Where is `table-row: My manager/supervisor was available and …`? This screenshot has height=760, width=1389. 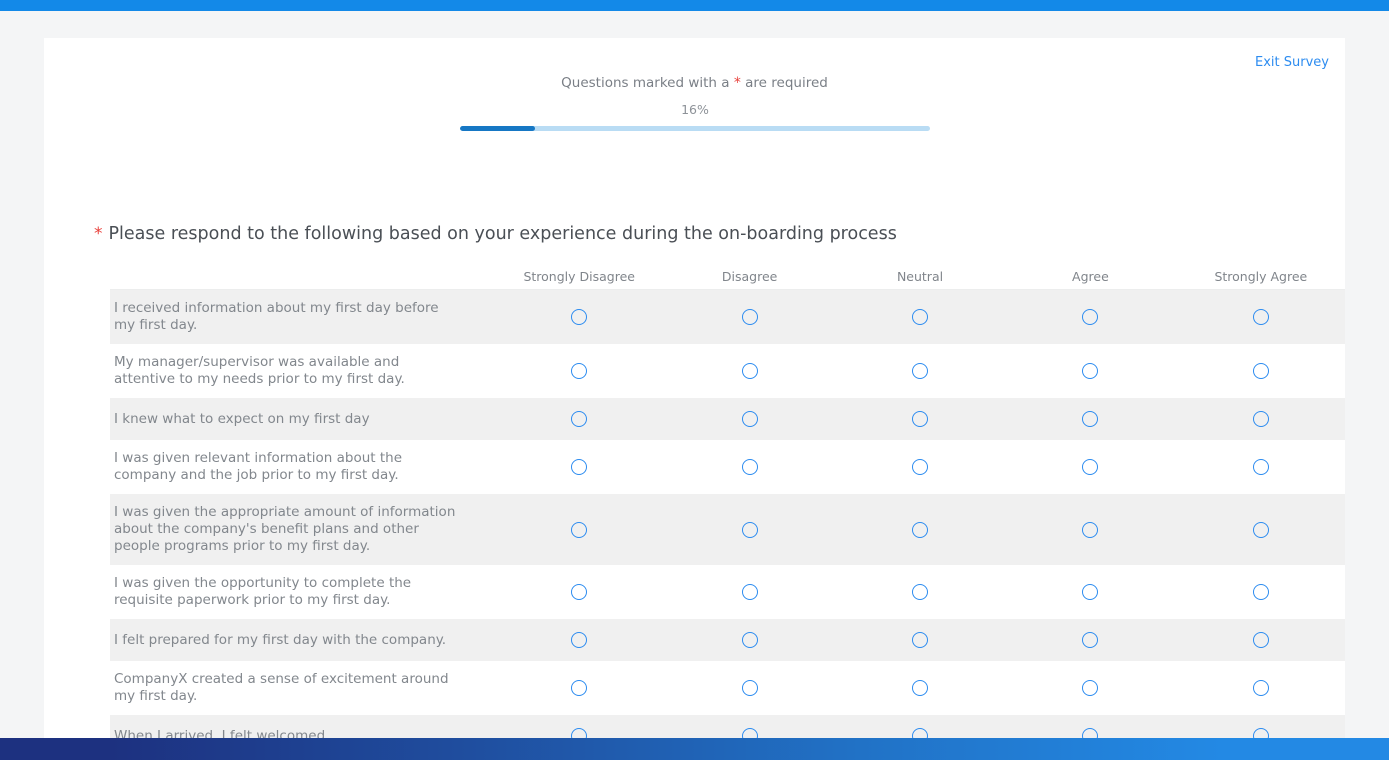
table-row: My manager/supervisor was available and … is located at coordinates (727, 371).